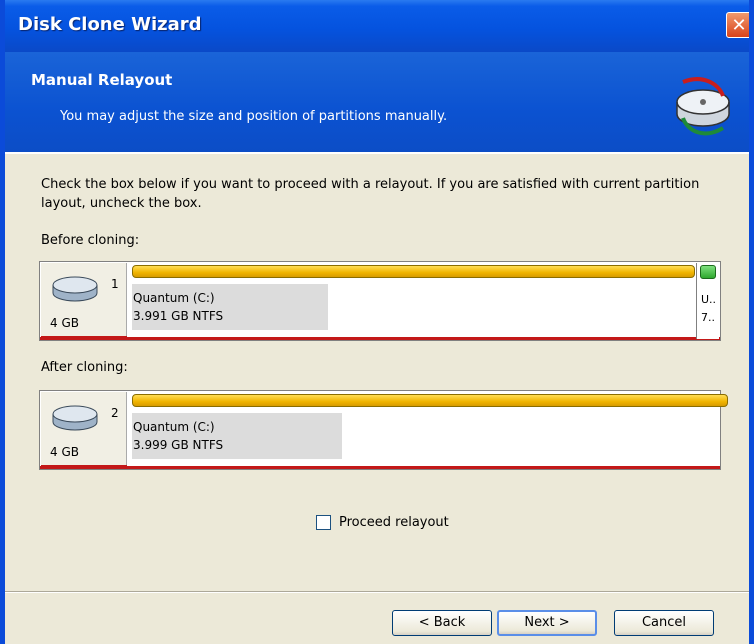  I want to click on unallocated-name: U.., so click(709, 299).